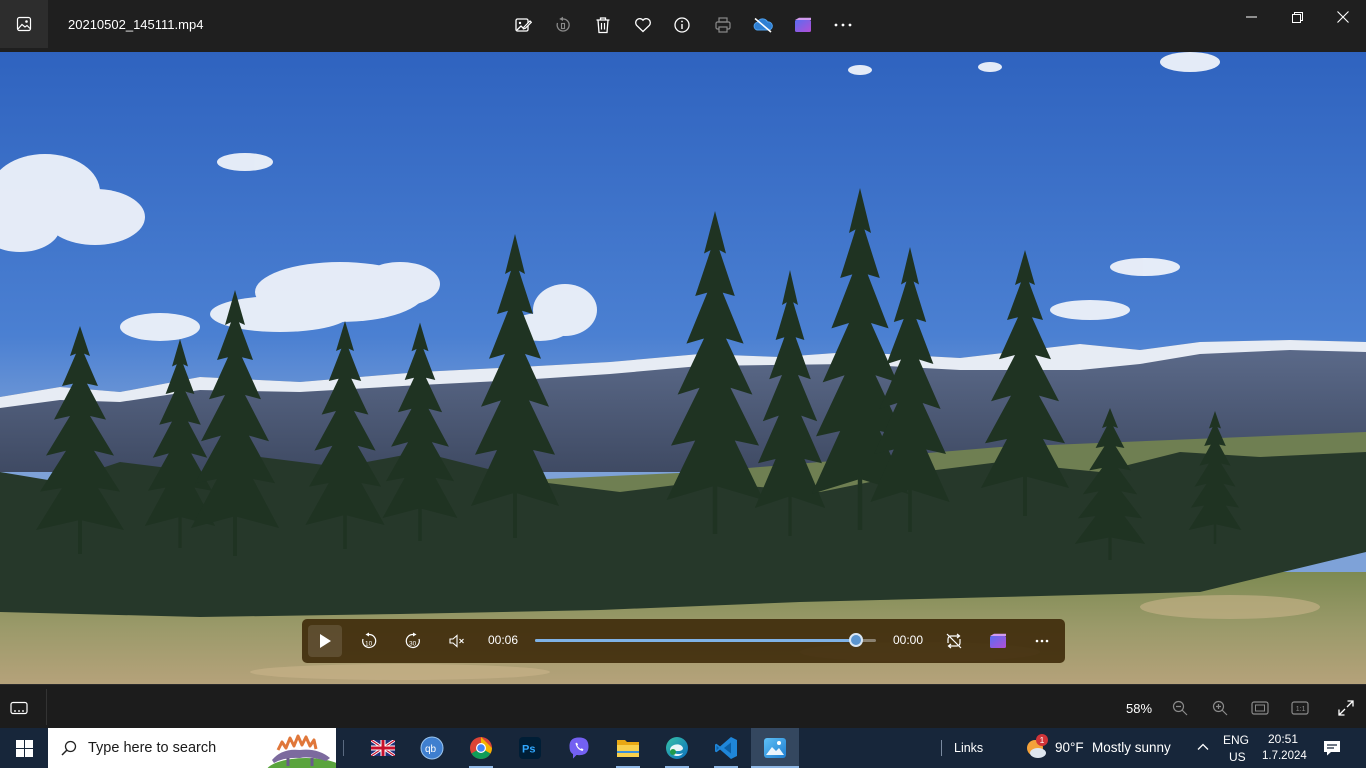  I want to click on forward-30-button: 30, so click(413, 641).